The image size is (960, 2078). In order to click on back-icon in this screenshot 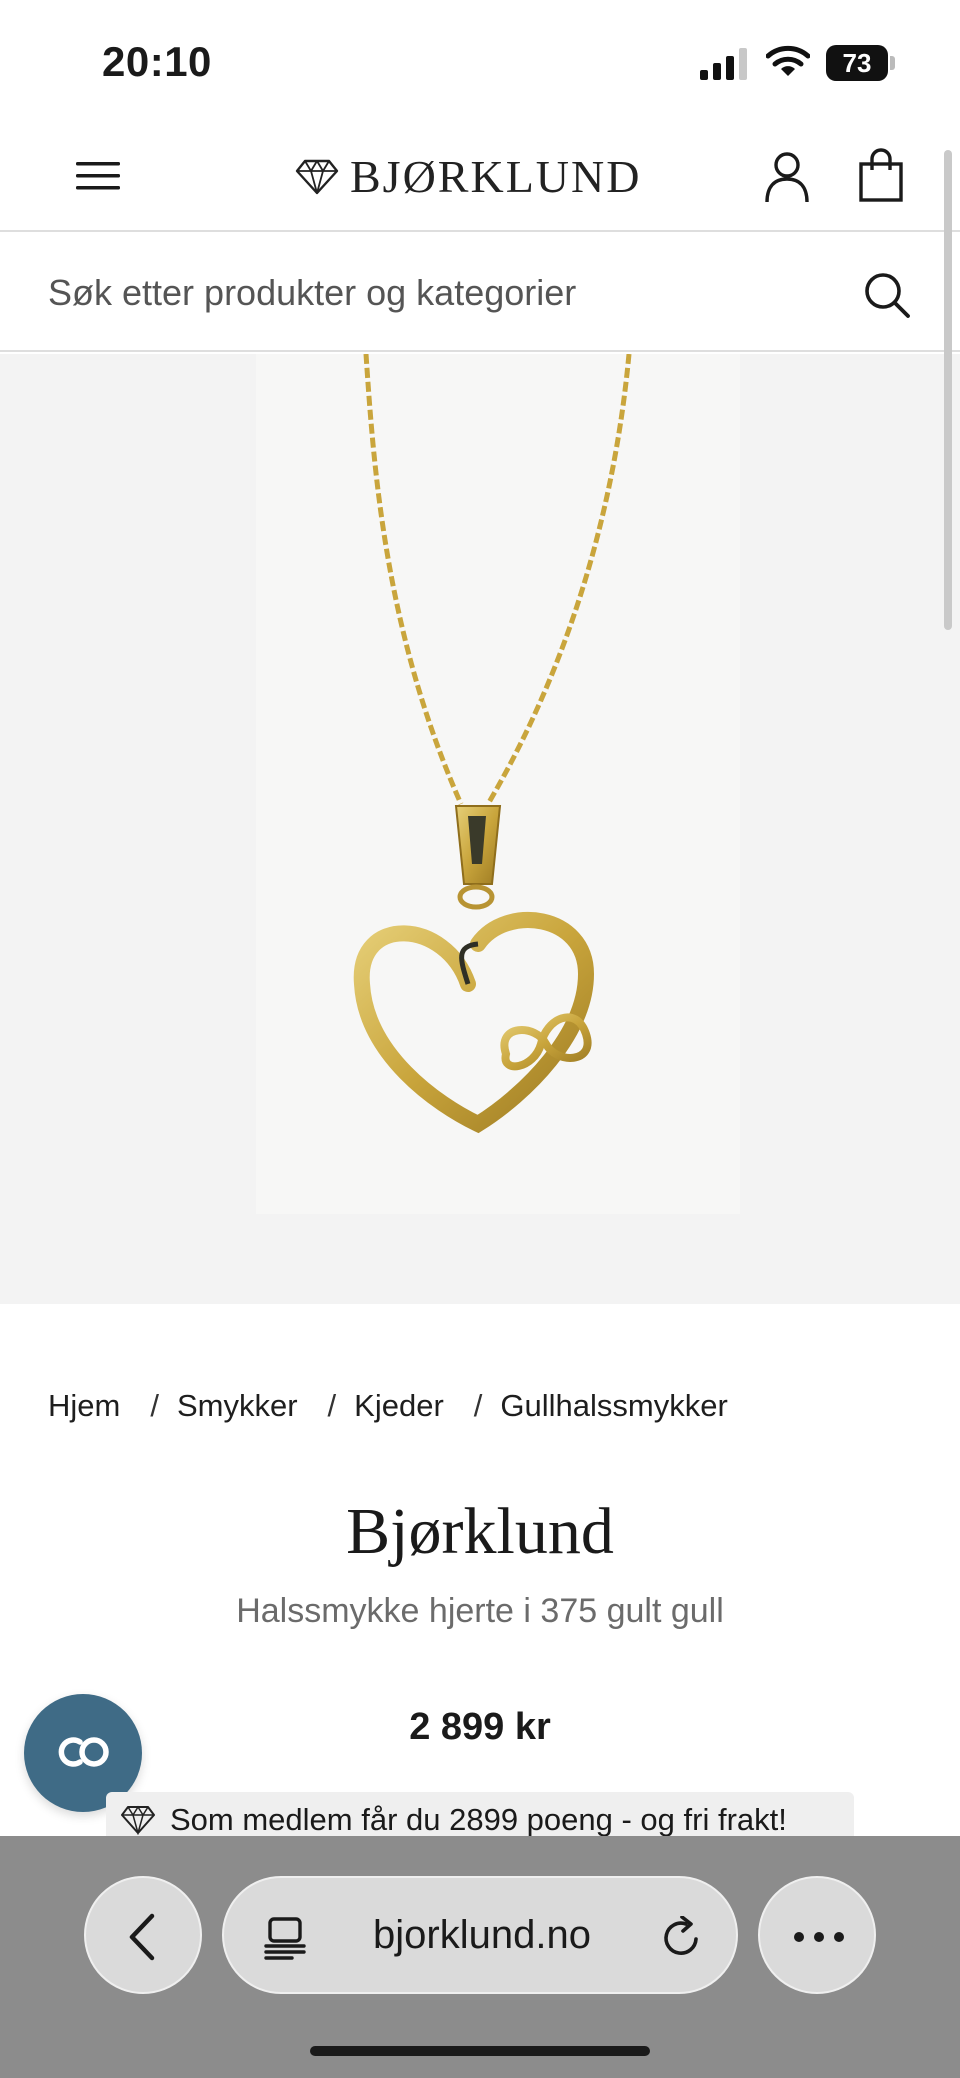, I will do `click(142, 1937)`.